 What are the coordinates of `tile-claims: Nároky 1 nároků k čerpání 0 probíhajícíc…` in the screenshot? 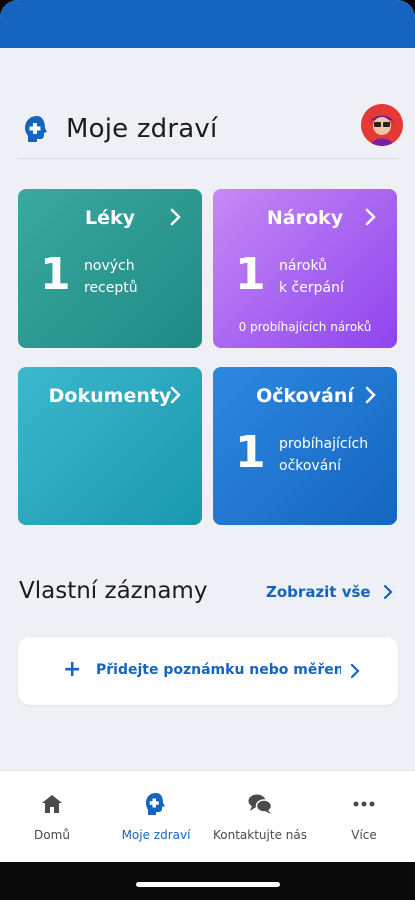 It's located at (305, 268).